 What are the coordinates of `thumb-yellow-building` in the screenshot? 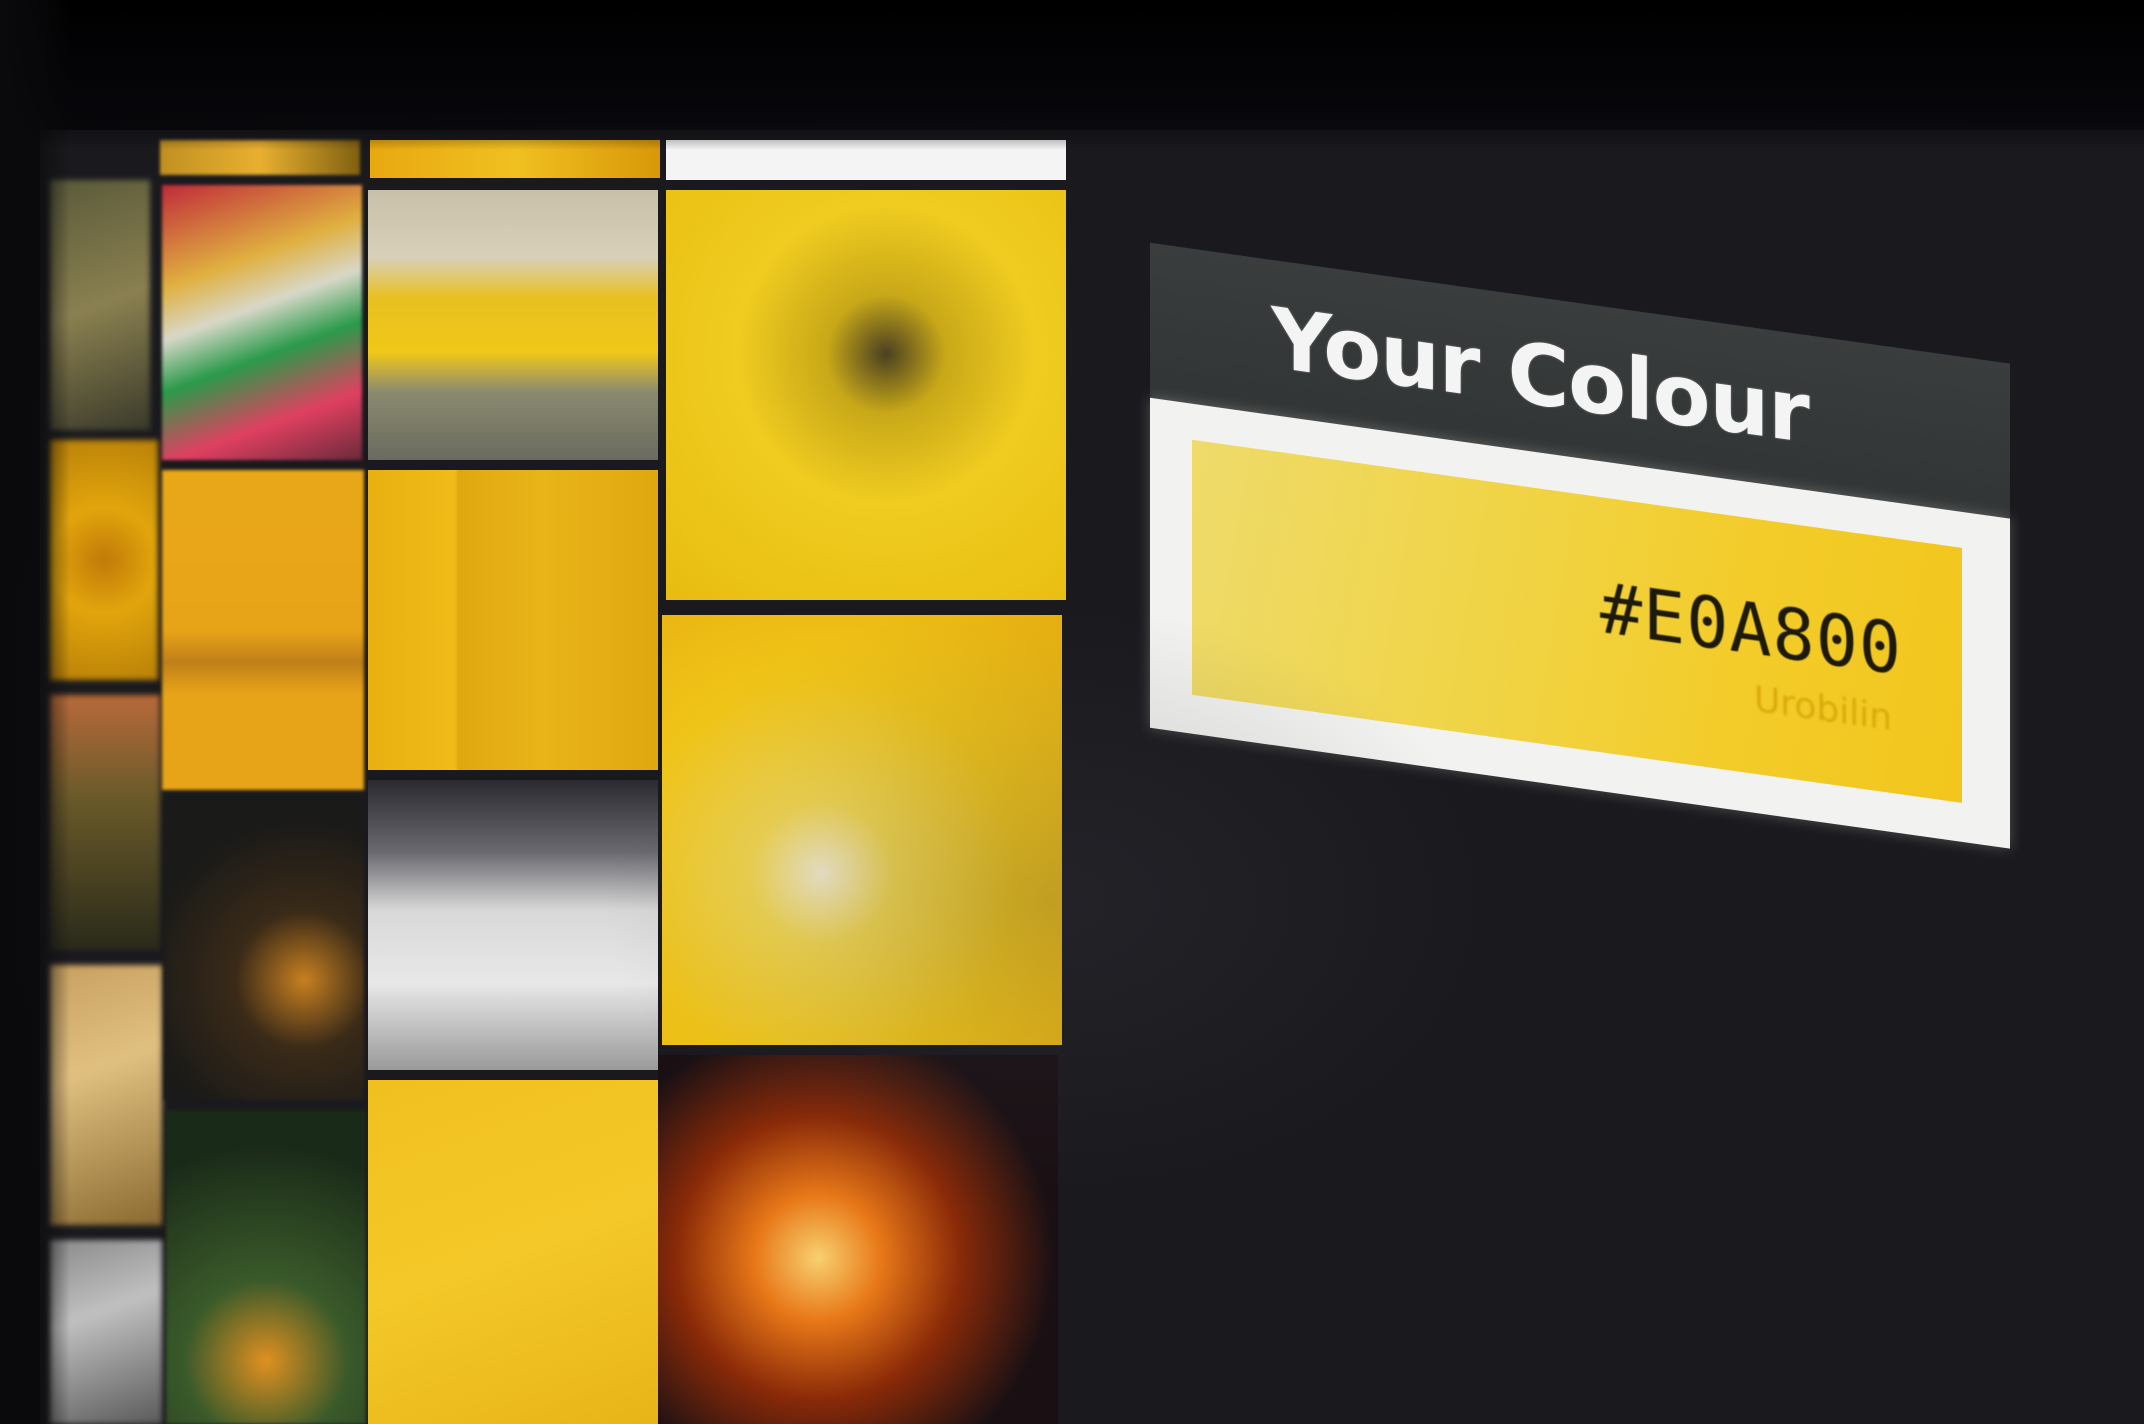 It's located at (263, 630).